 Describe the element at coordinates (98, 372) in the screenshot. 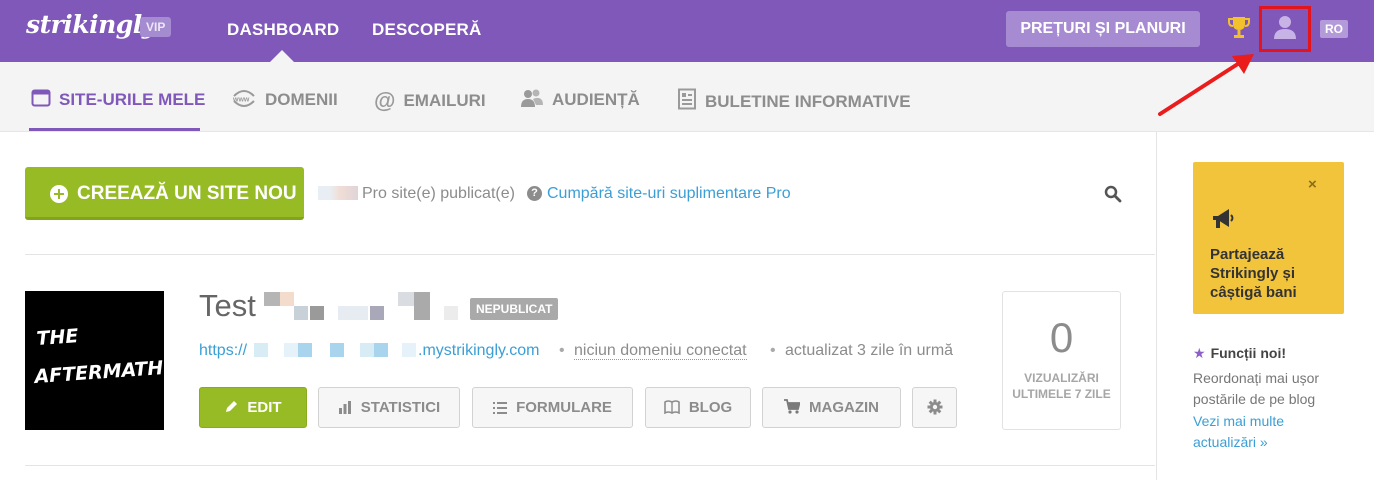

I see `thumbnail-text-2: AFTERMATH` at that location.